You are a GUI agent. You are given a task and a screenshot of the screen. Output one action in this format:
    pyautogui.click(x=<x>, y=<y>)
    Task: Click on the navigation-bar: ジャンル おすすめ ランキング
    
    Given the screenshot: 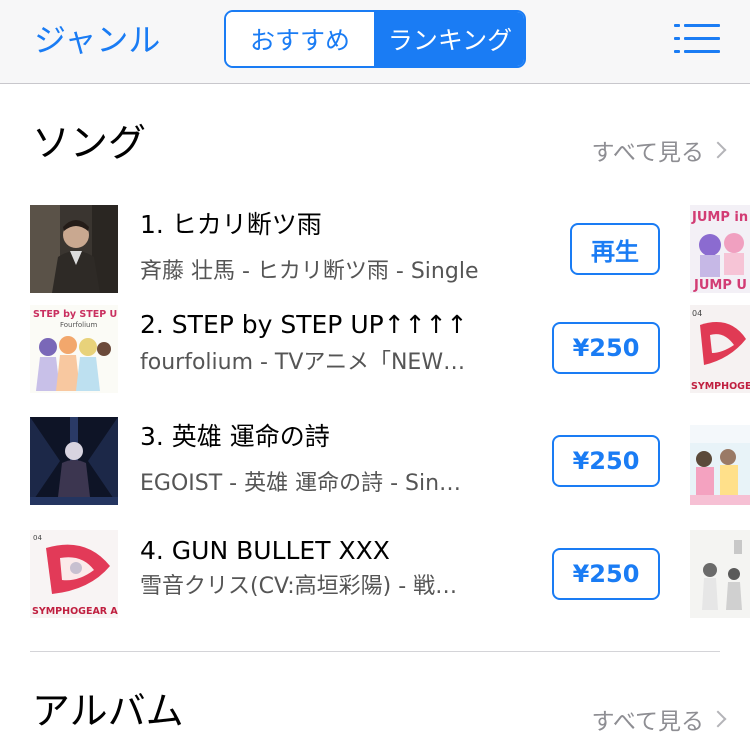 What is the action you would take?
    pyautogui.click(x=375, y=42)
    